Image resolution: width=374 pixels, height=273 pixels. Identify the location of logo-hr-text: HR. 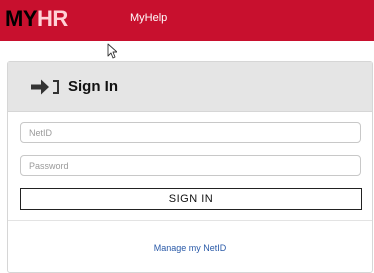
(52, 18).